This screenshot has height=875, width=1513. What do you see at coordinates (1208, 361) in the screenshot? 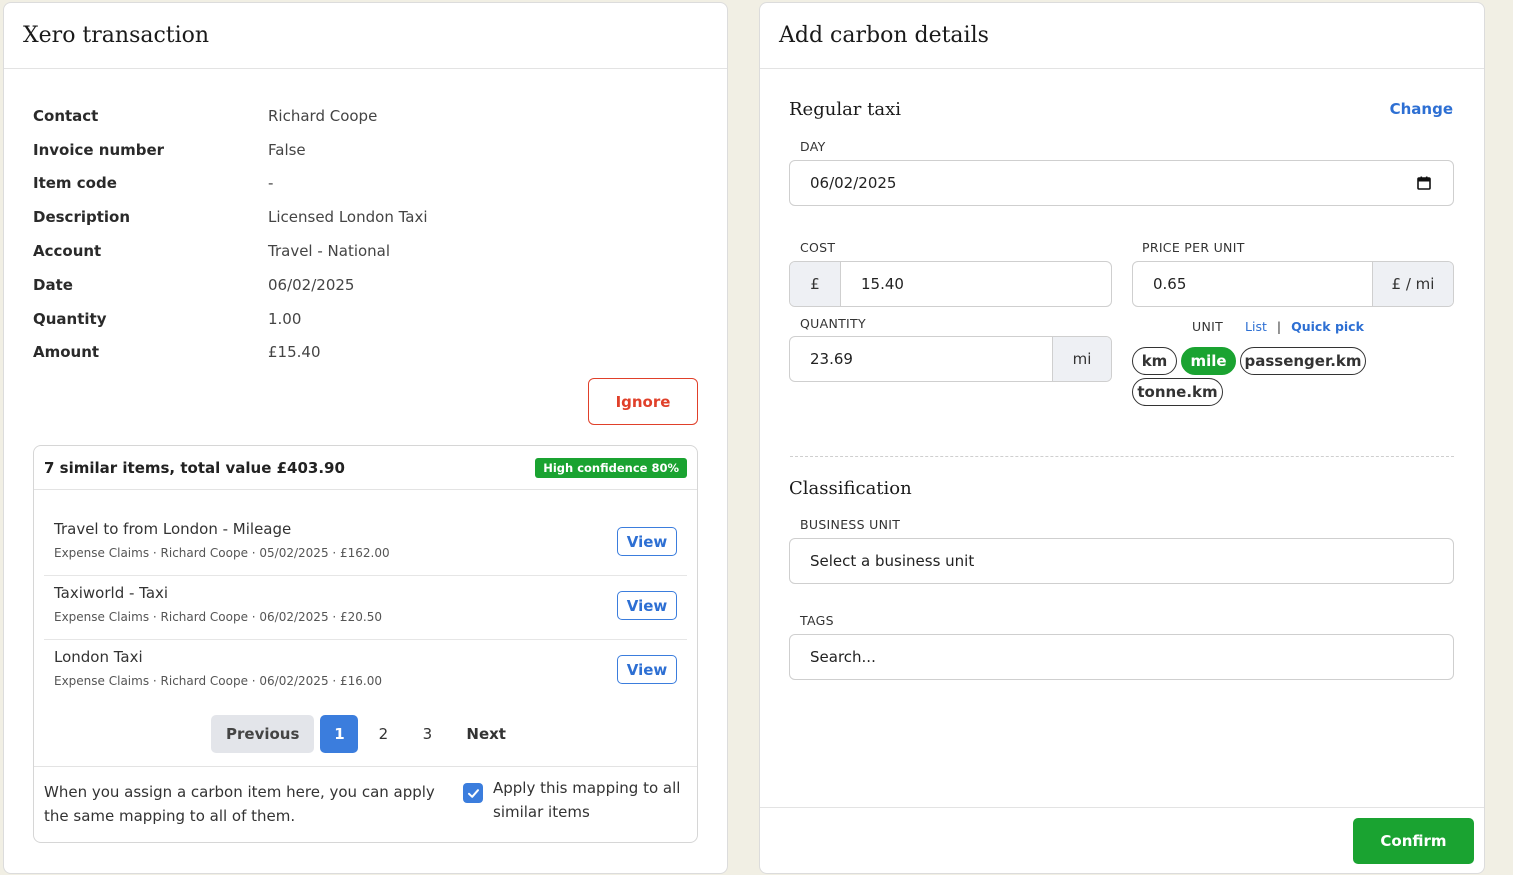
I see `unit-option-mile: mile` at bounding box center [1208, 361].